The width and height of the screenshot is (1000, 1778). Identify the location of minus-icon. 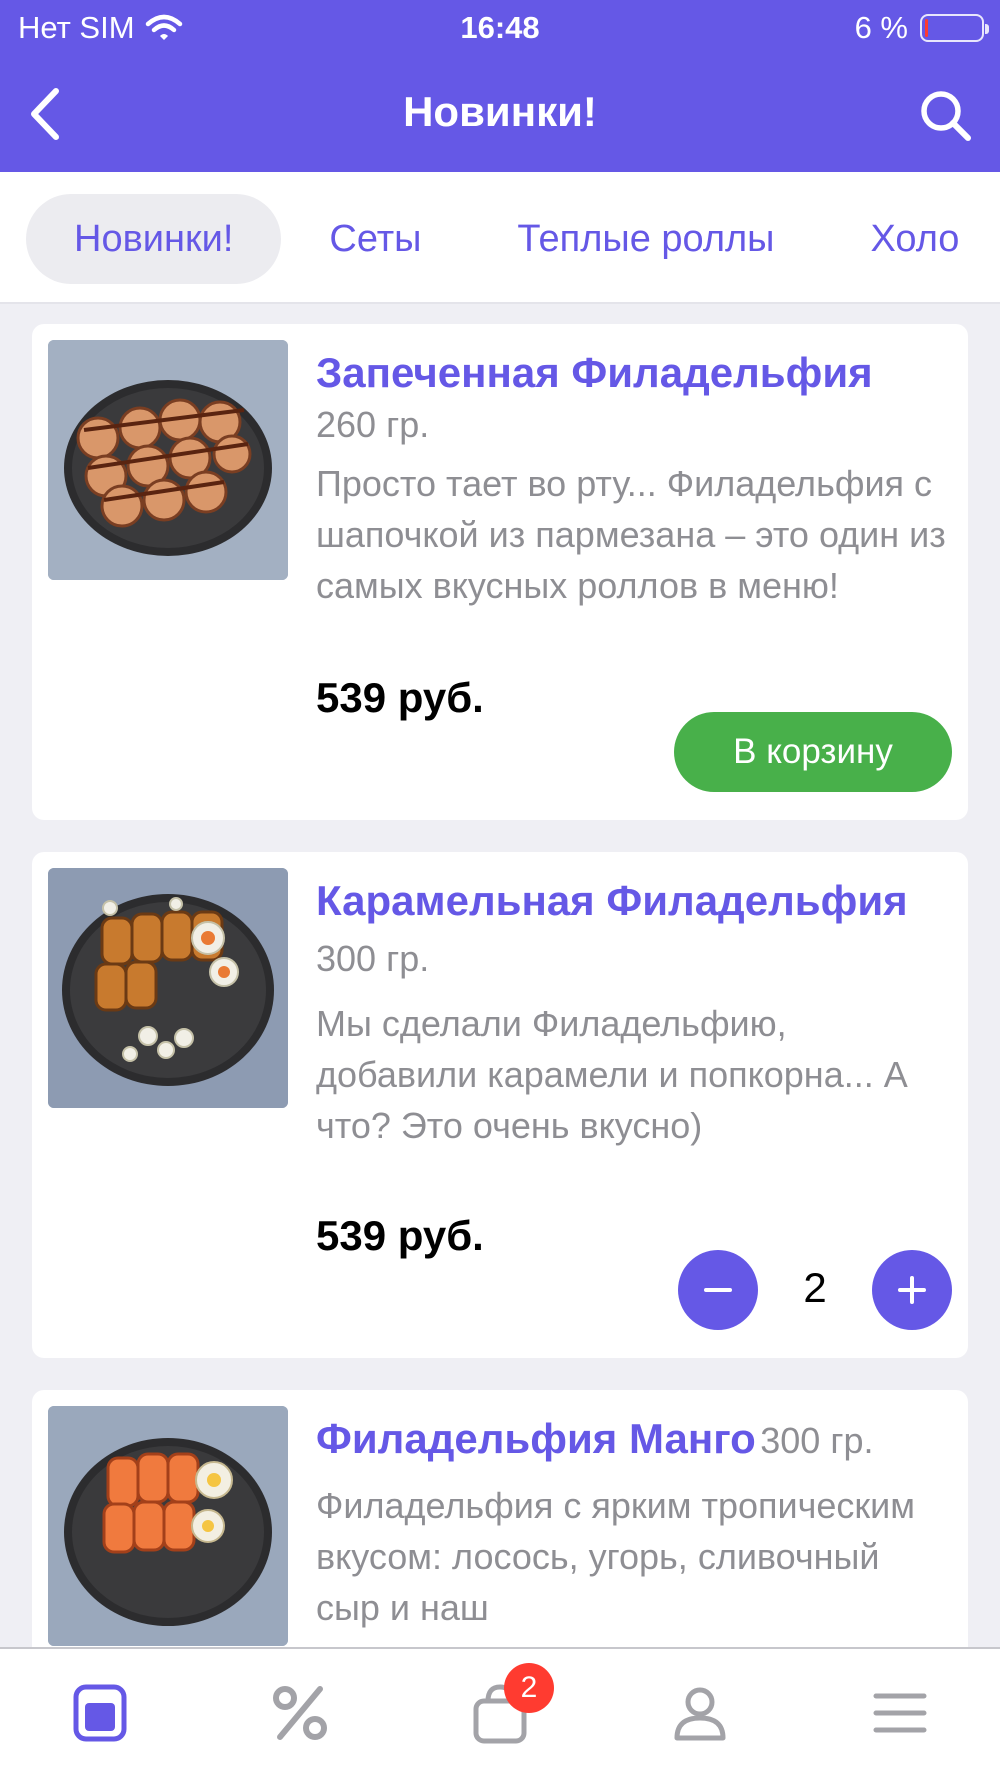
(718, 1290).